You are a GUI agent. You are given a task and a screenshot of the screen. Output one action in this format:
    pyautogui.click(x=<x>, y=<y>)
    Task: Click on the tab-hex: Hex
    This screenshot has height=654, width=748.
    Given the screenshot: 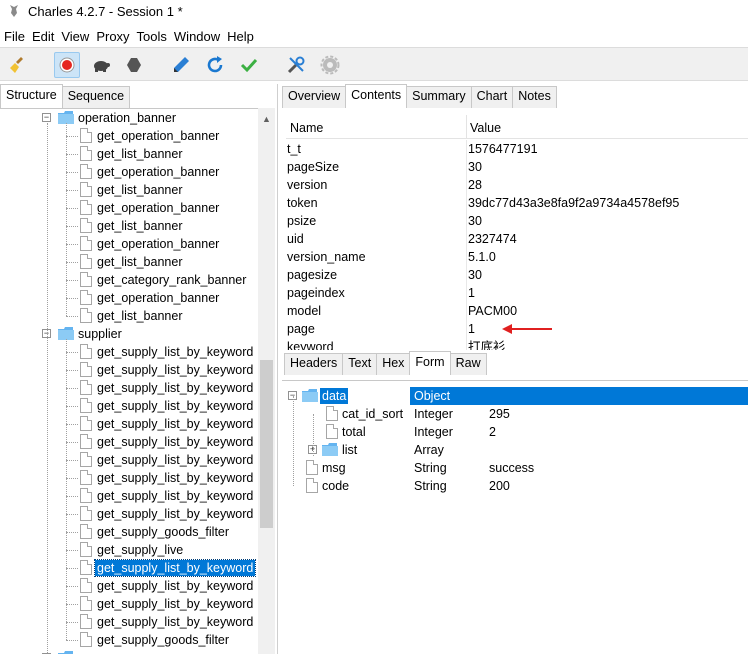 What is the action you would take?
    pyautogui.click(x=393, y=364)
    